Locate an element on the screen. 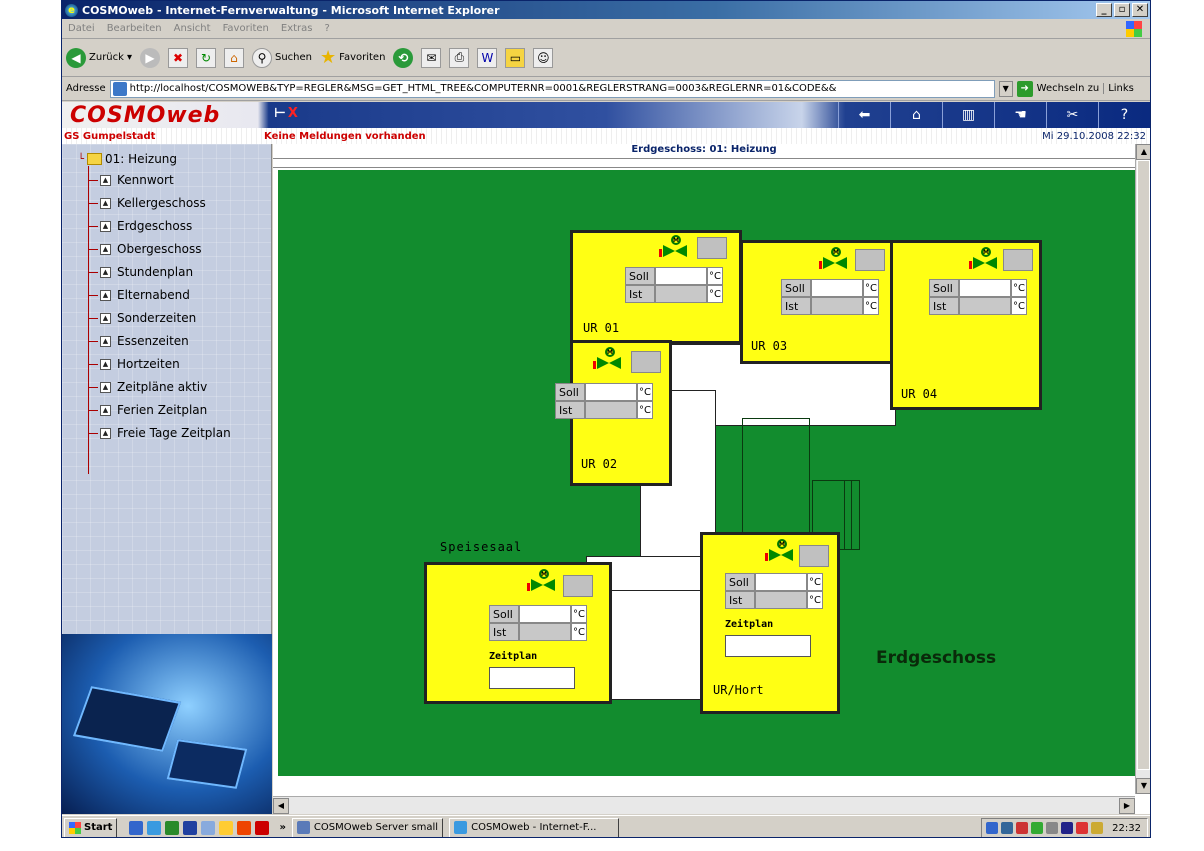 Image resolution: width=1204 pixels, height=851 pixels. close-button: ✕ is located at coordinates (1140, 10).